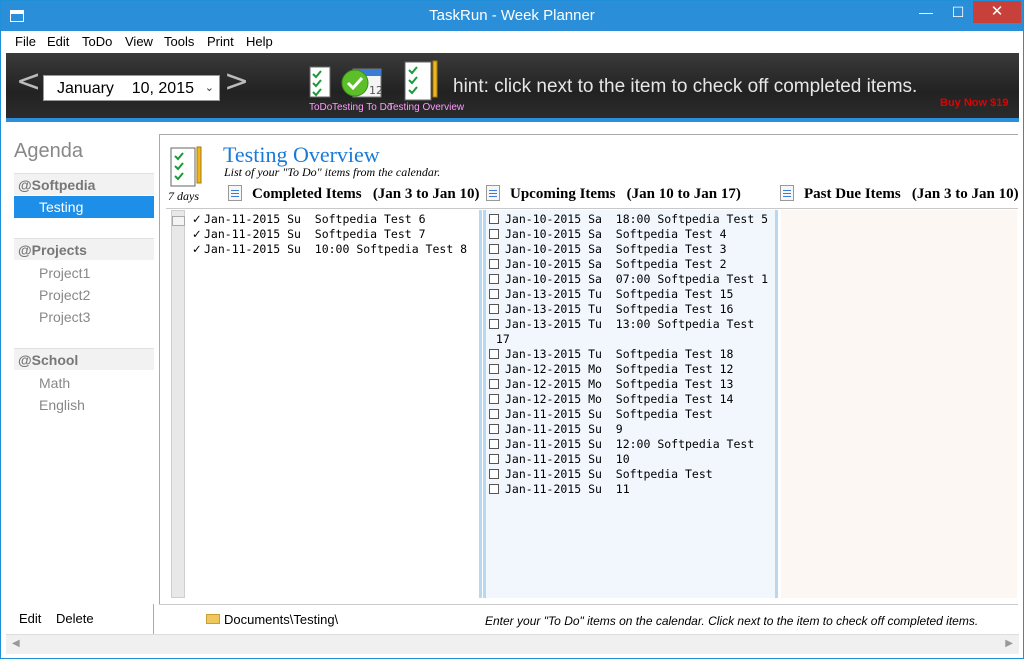  What do you see at coordinates (628, 309) in the screenshot?
I see `upcoming-item: Jan-13-2015 Tu Softpedia Test 16` at bounding box center [628, 309].